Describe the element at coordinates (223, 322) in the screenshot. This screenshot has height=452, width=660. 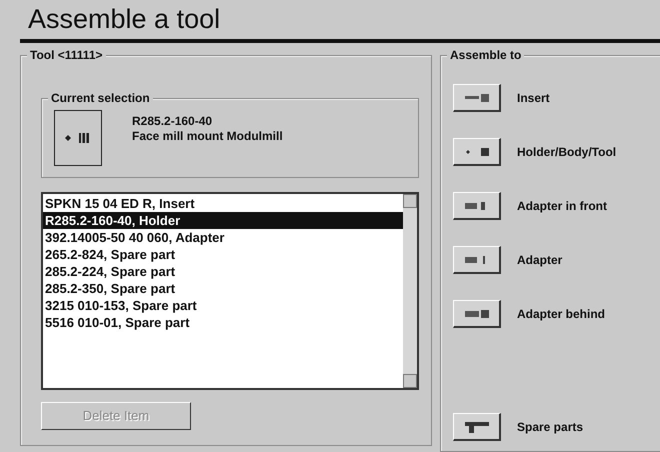
I see `list-item: 5516 010-01, Spare part` at that location.